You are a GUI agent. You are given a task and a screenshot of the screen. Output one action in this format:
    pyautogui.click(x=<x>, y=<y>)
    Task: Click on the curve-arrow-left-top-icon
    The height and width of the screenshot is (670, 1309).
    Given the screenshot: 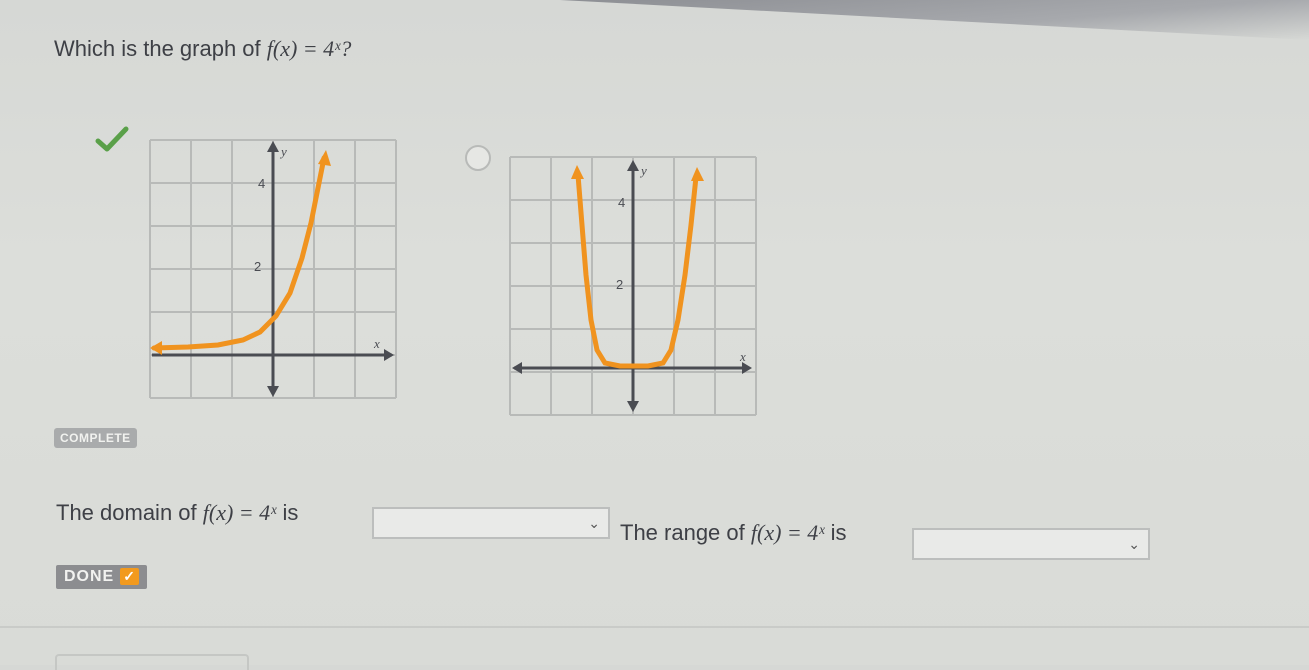 What is the action you would take?
    pyautogui.click(x=577, y=172)
    